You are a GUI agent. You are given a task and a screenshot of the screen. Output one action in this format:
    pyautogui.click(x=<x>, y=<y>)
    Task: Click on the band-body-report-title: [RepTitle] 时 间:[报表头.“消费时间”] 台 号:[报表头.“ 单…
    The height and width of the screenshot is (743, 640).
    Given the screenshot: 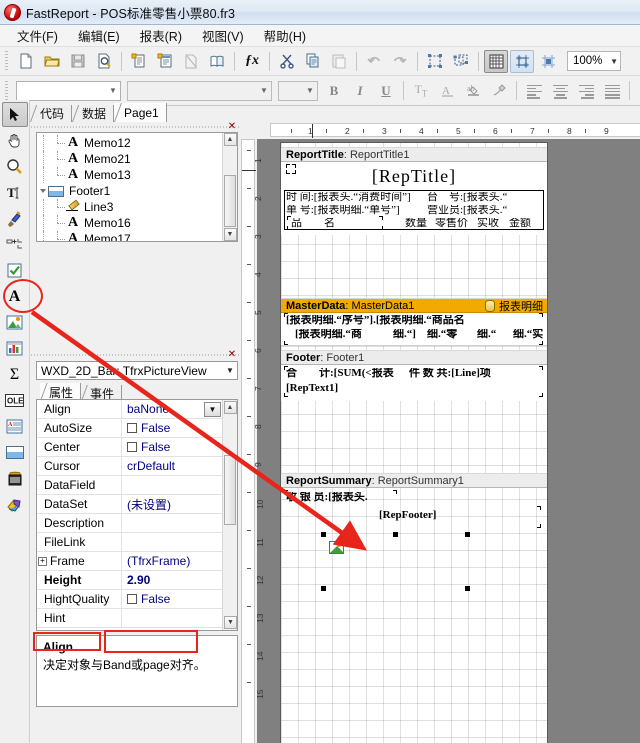 What is the action you would take?
    pyautogui.click(x=414, y=198)
    